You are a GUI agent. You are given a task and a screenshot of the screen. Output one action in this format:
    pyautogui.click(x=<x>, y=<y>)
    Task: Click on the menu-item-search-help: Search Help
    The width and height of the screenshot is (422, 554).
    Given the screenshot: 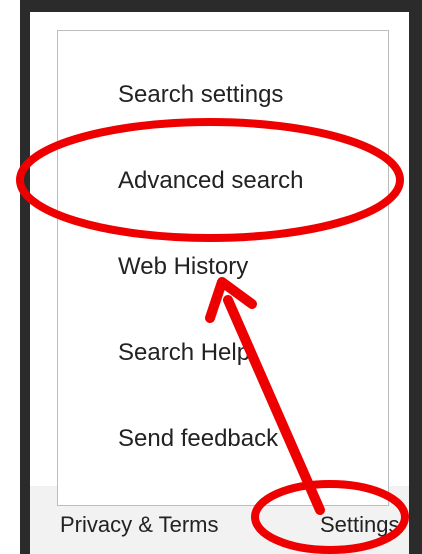 What is the action you would take?
    pyautogui.click(x=184, y=353)
    